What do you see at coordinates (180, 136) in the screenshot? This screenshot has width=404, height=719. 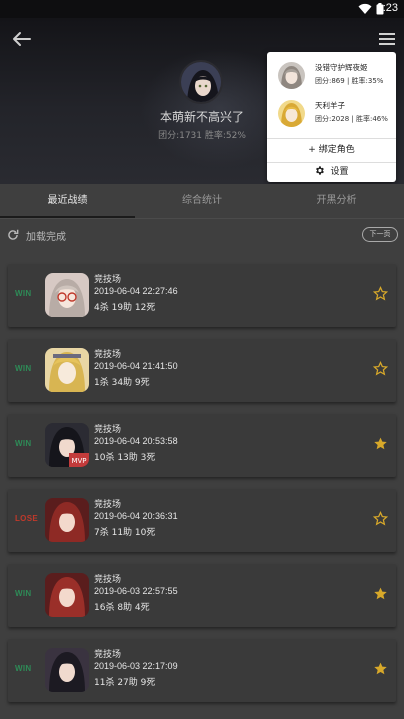 I see `player-score: 团分:1731` at bounding box center [180, 136].